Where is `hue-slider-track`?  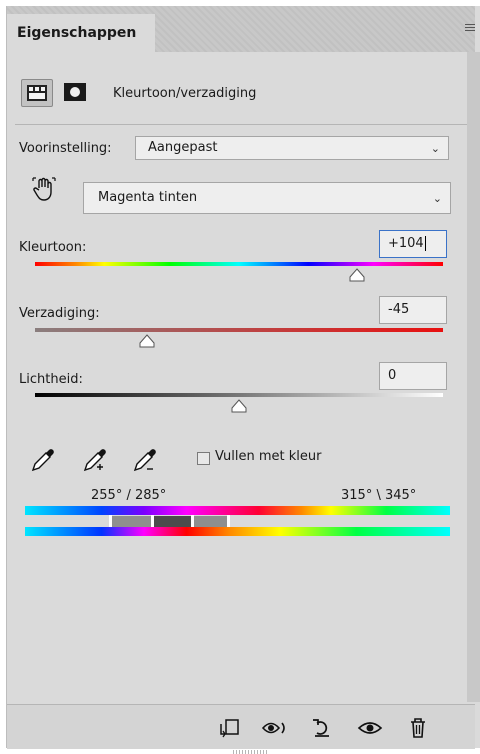
hue-slider-track is located at coordinates (239, 264).